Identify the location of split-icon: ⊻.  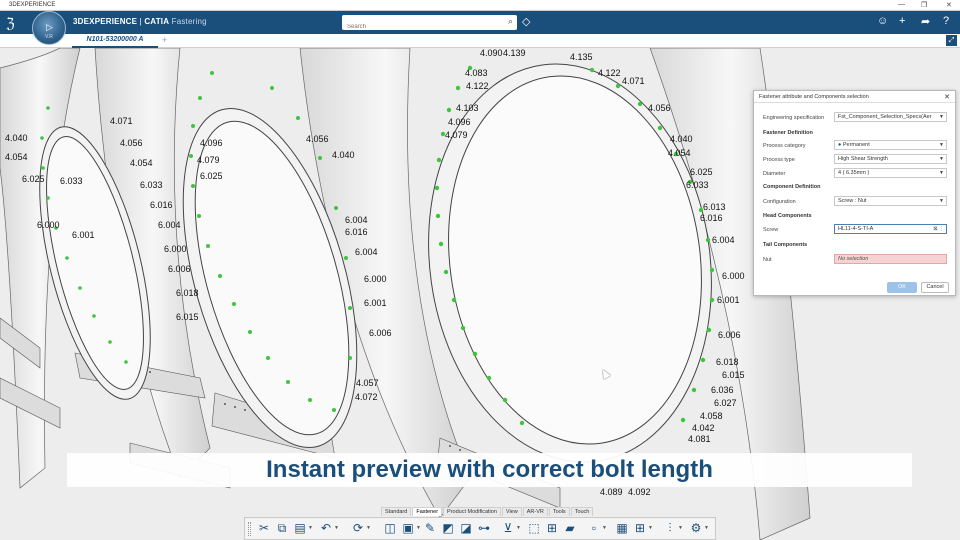
(508, 528).